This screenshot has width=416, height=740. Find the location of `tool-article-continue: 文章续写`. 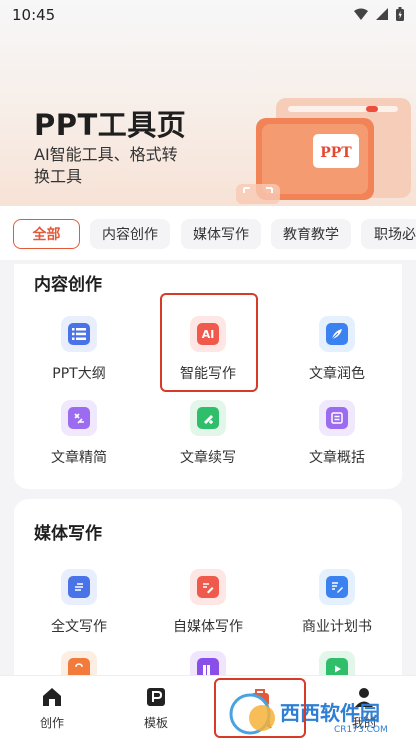

tool-article-continue: 文章续写 is located at coordinates (208, 440).